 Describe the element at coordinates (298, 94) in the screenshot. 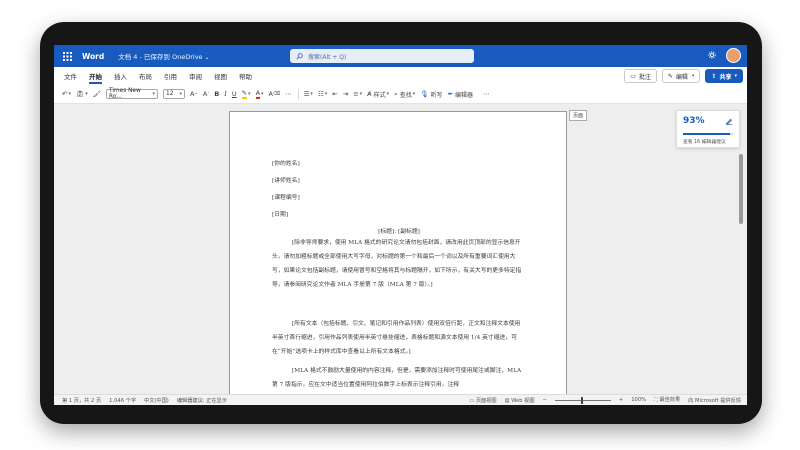

I see `separator` at that location.